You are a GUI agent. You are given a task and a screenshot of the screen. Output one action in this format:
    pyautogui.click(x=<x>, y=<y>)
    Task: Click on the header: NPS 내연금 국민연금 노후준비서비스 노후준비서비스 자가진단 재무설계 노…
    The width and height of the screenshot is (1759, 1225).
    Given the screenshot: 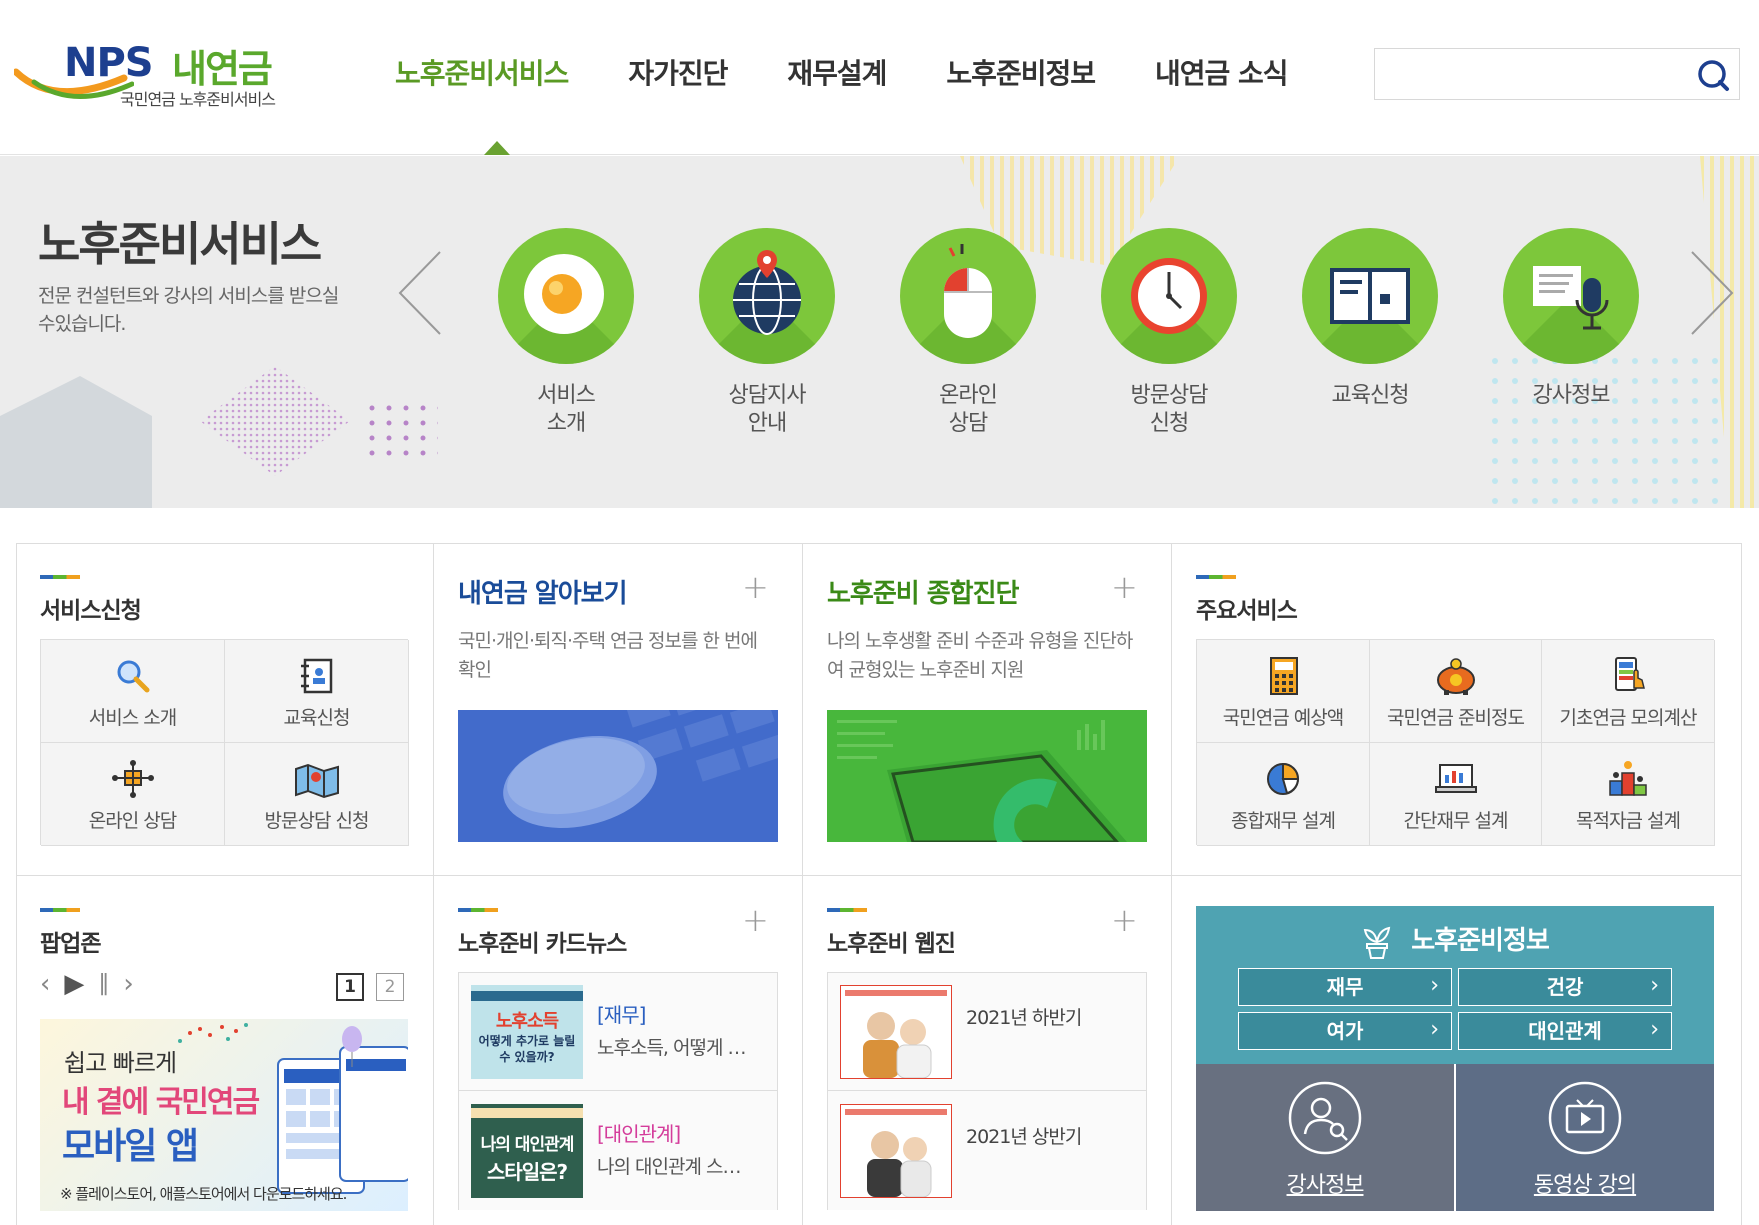 What is the action you would take?
    pyautogui.click(x=879, y=77)
    